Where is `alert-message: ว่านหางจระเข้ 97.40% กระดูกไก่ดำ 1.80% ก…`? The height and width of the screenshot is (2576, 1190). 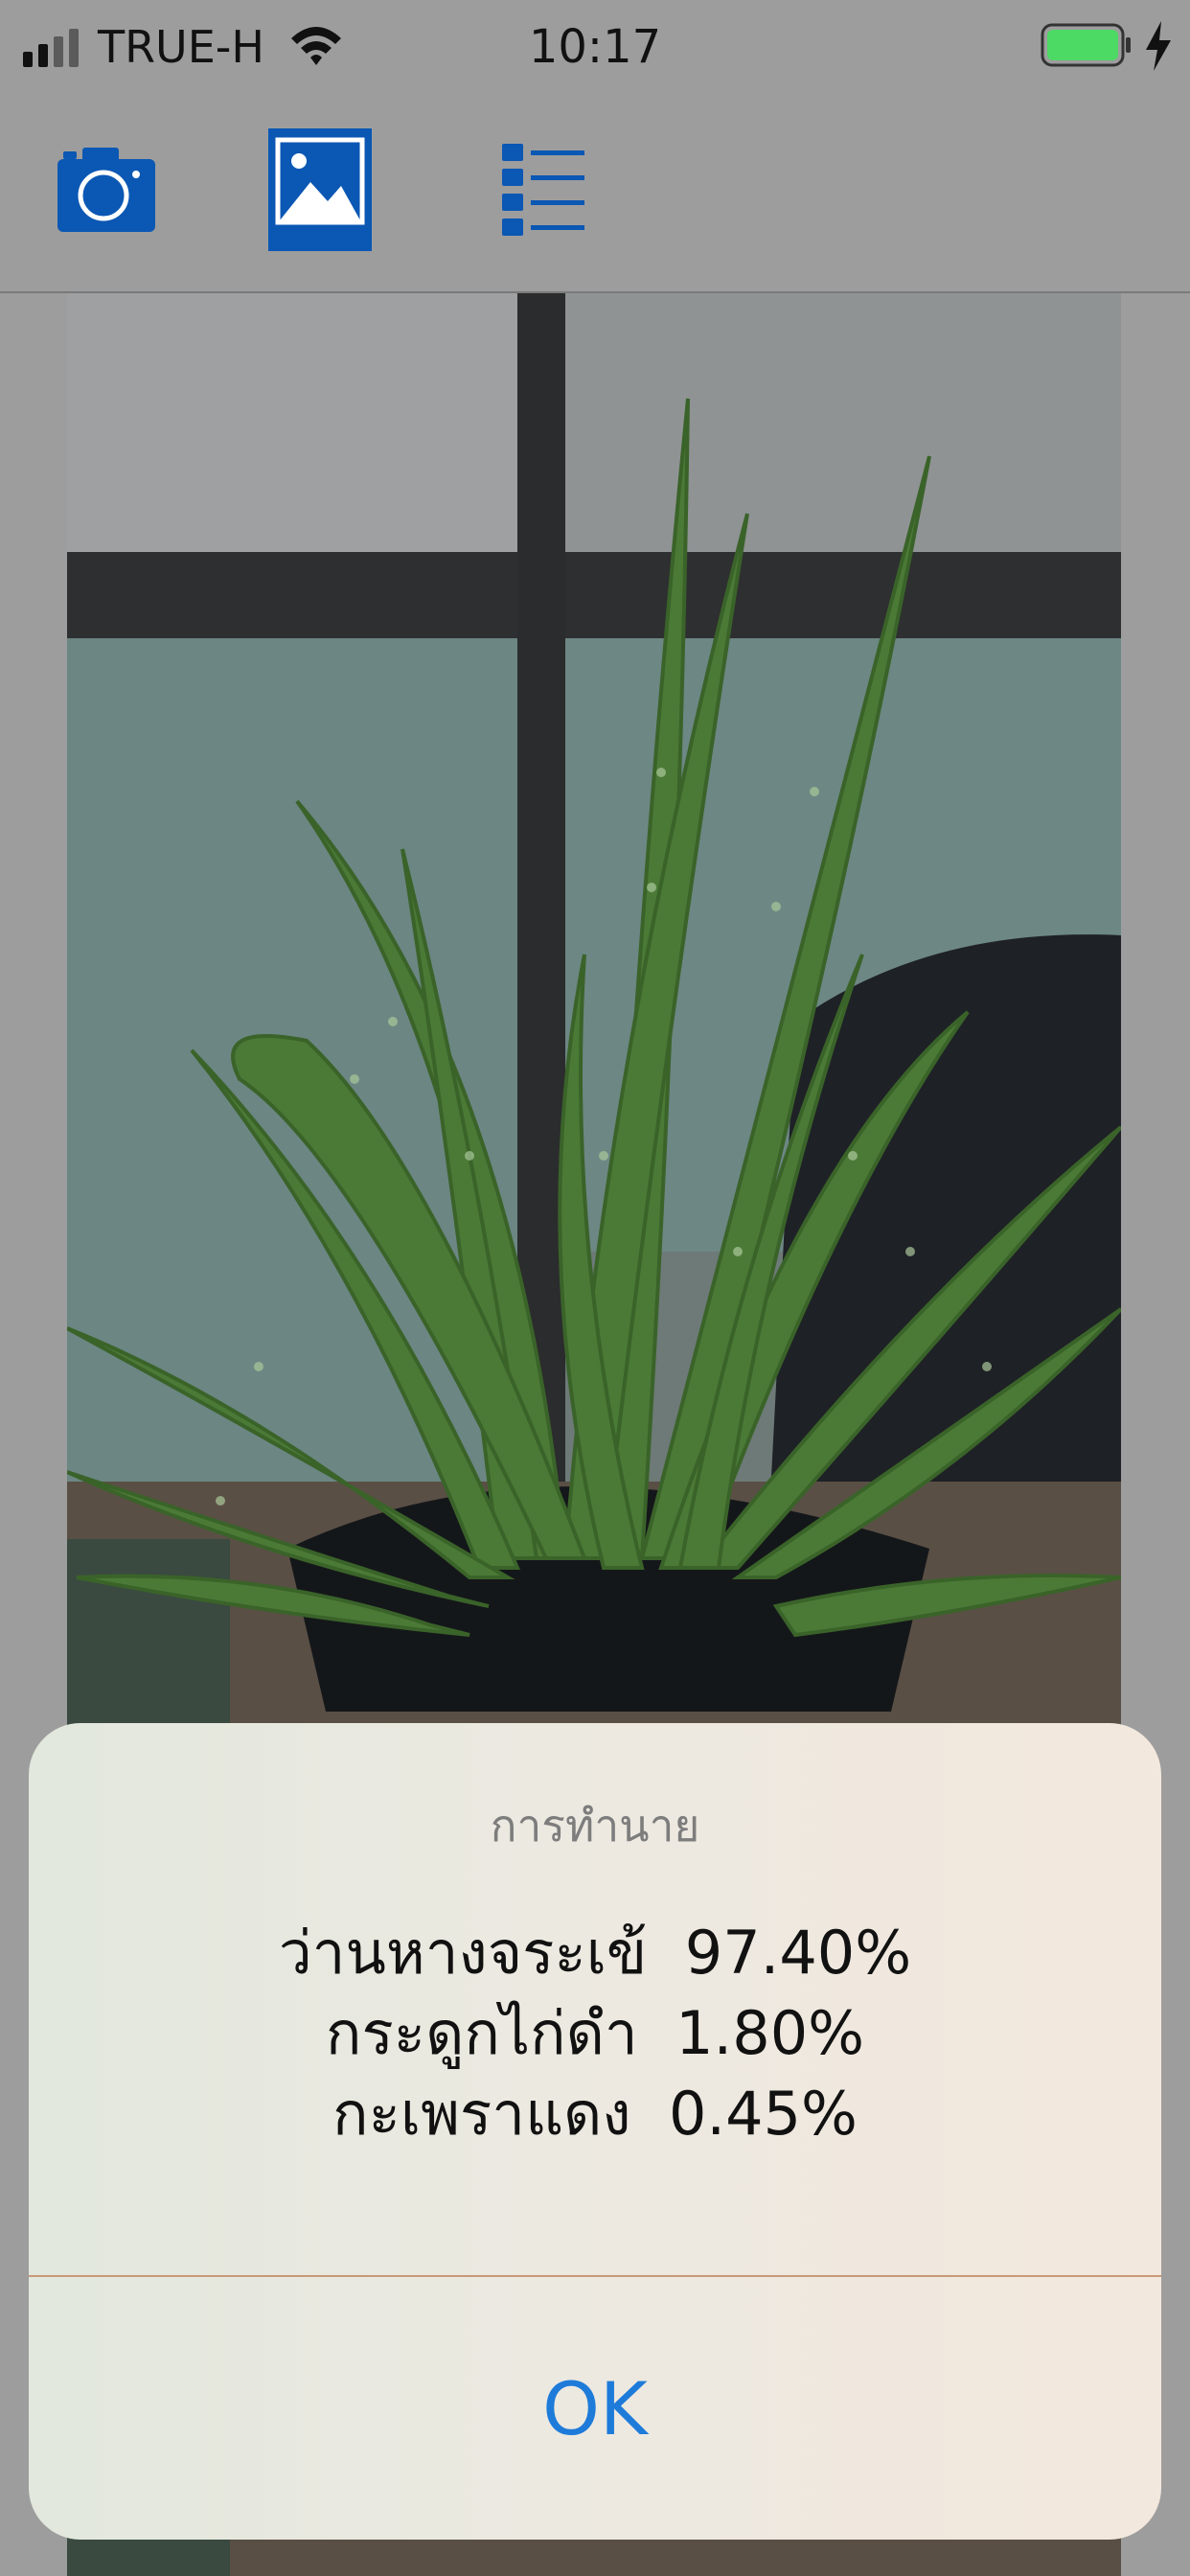
alert-message: ว่านหางจระเข้ 97.40% กระดูกไก่ดำ 1.80% ก… is located at coordinates (595, 2034).